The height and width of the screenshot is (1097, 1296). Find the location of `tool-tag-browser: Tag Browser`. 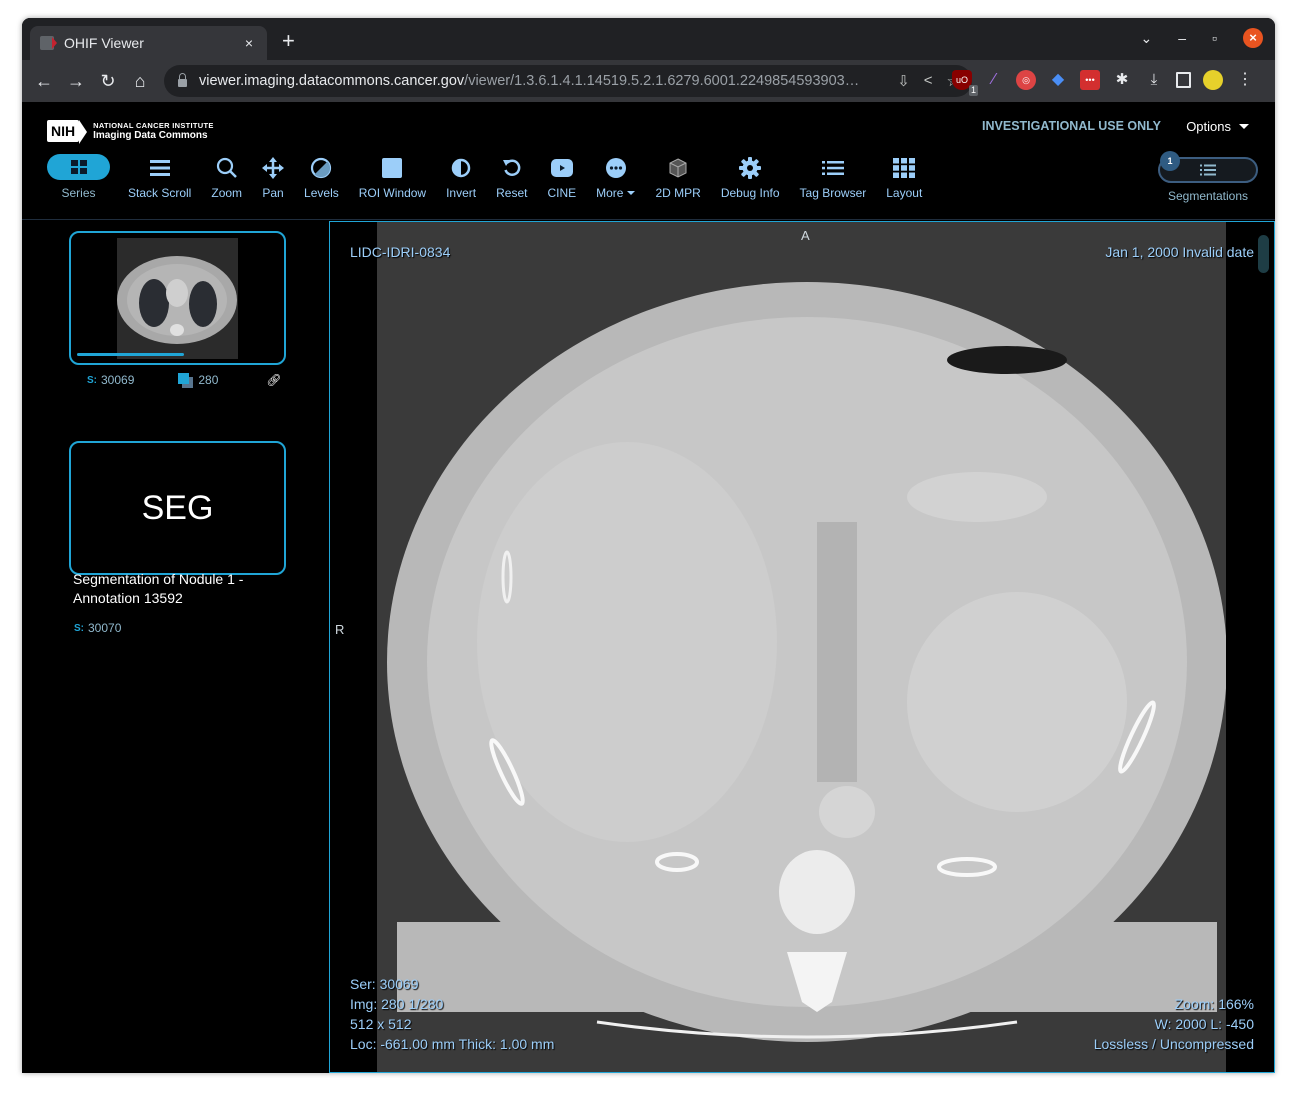

tool-tag-browser: Tag Browser is located at coordinates (833, 177).